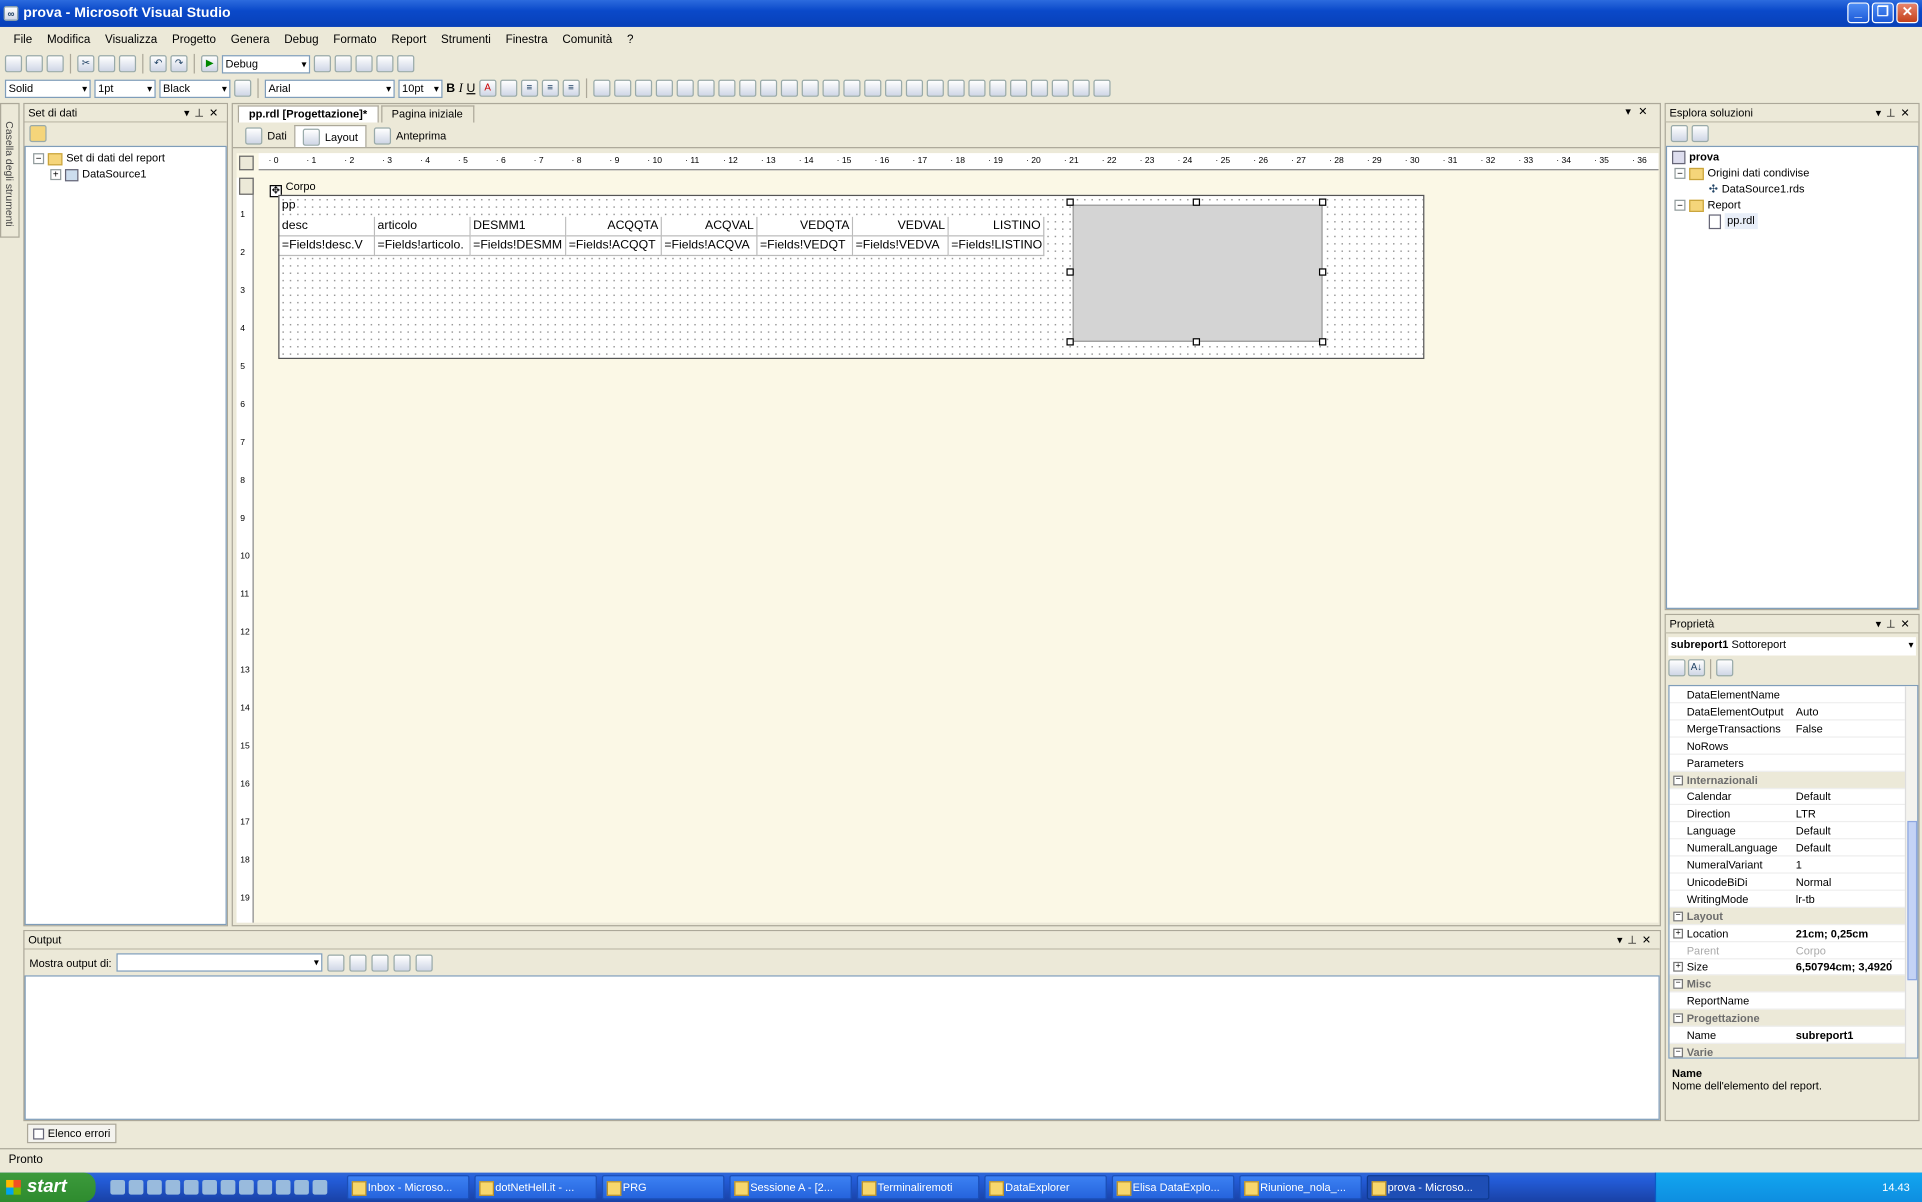  I want to click on border-icon, so click(243, 88).